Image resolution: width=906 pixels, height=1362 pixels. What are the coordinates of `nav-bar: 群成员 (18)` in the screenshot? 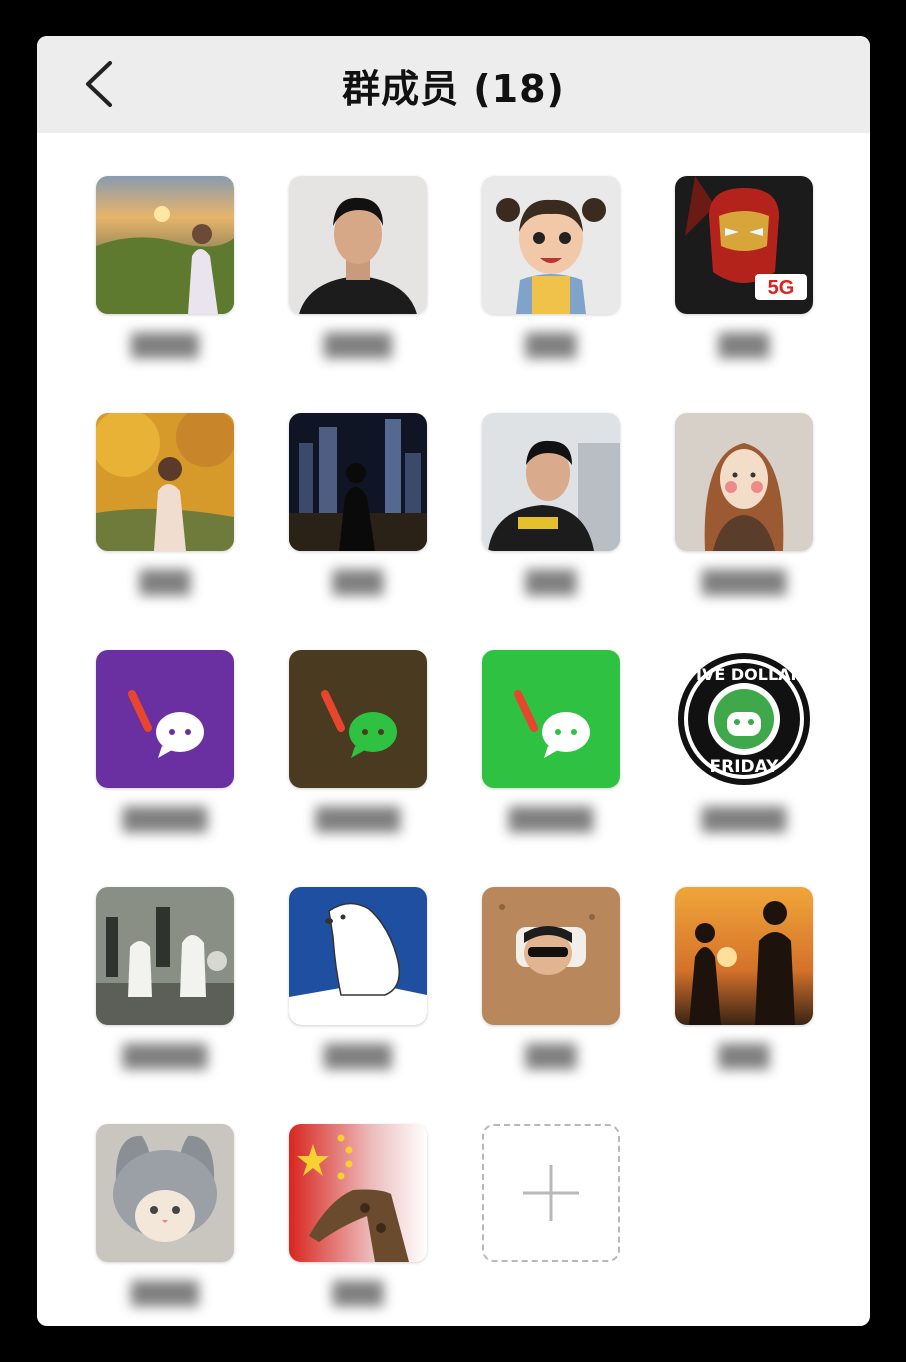 It's located at (453, 84).